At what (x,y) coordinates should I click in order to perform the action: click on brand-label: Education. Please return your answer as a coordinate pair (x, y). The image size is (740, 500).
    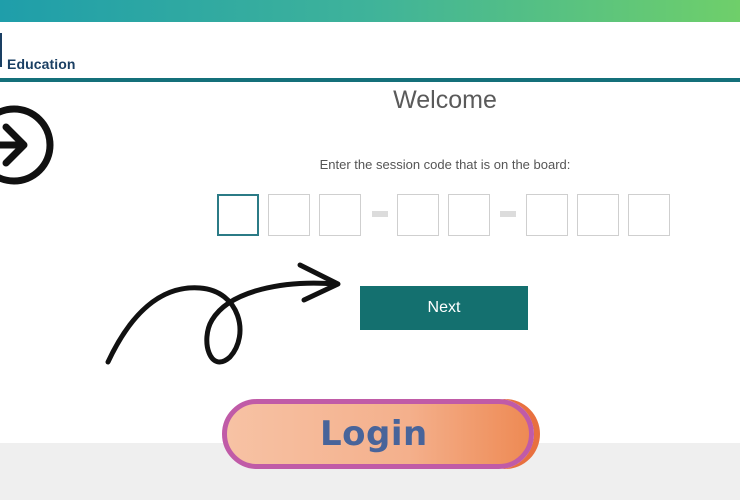
    Looking at the image, I should click on (41, 64).